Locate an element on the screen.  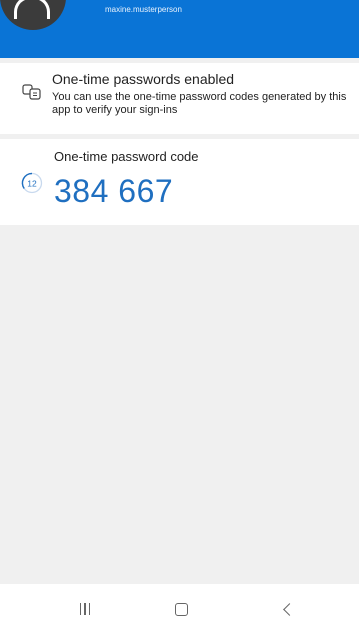
countdown-seconds: 12 is located at coordinates (32, 184).